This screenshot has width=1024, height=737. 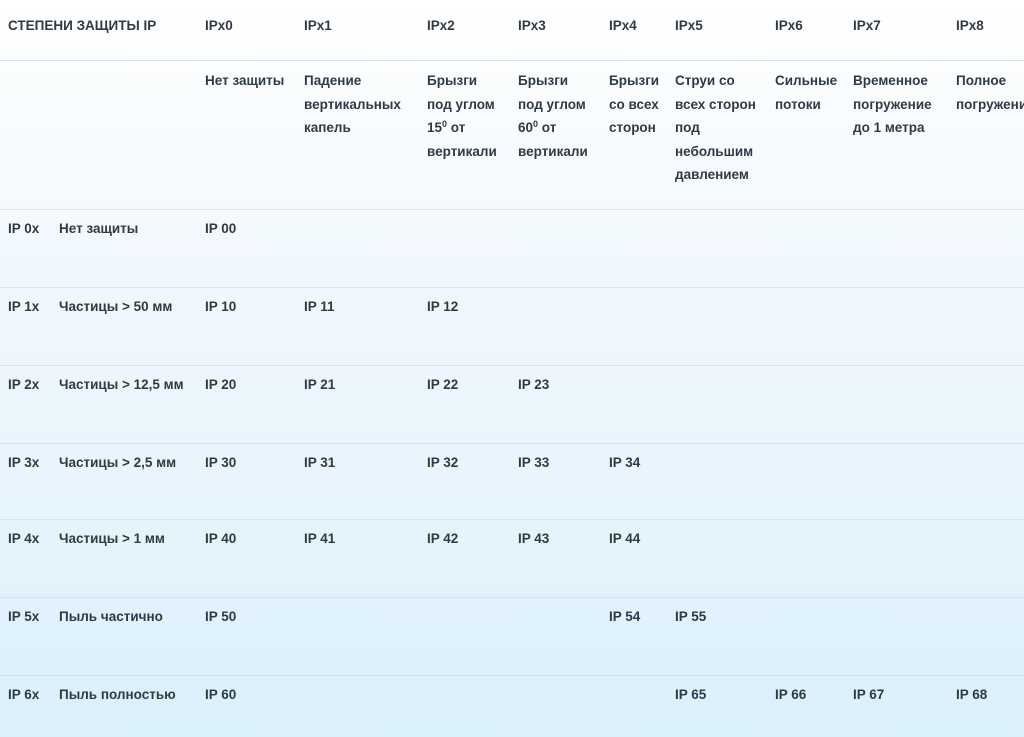 What do you see at coordinates (625, 462) in the screenshot?
I see `table-cell: IP 34` at bounding box center [625, 462].